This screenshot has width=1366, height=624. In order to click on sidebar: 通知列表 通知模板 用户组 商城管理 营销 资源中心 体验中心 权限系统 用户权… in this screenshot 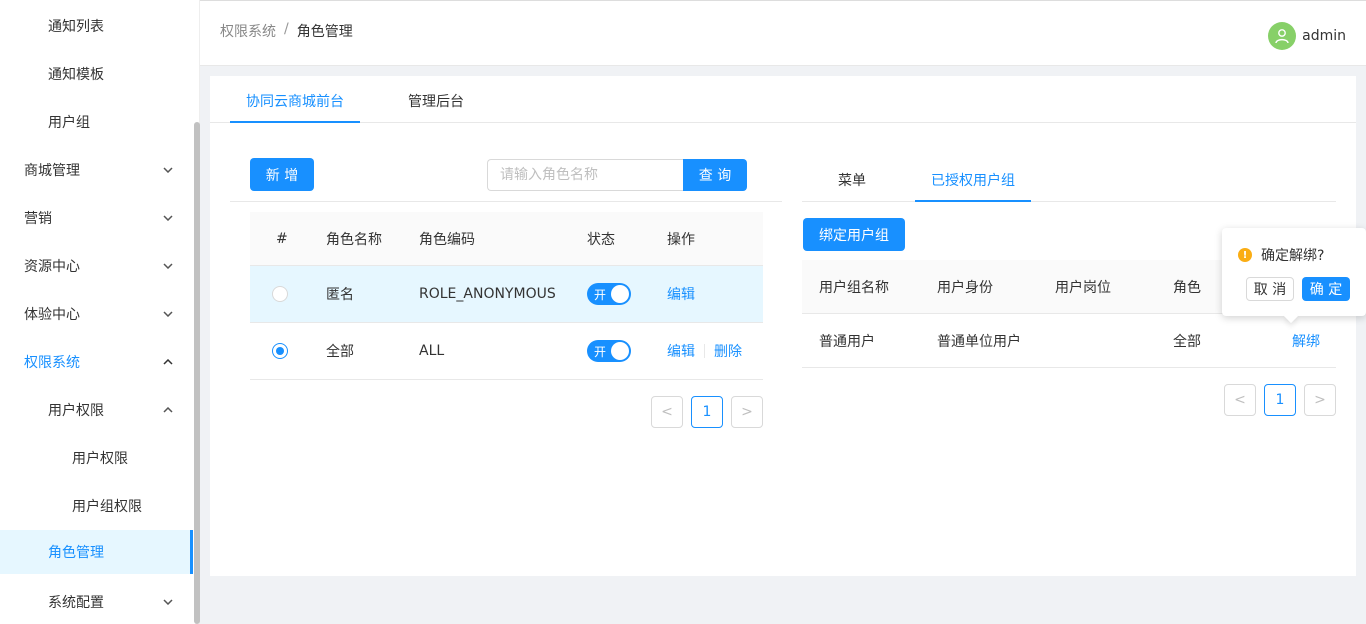, I will do `click(100, 312)`.